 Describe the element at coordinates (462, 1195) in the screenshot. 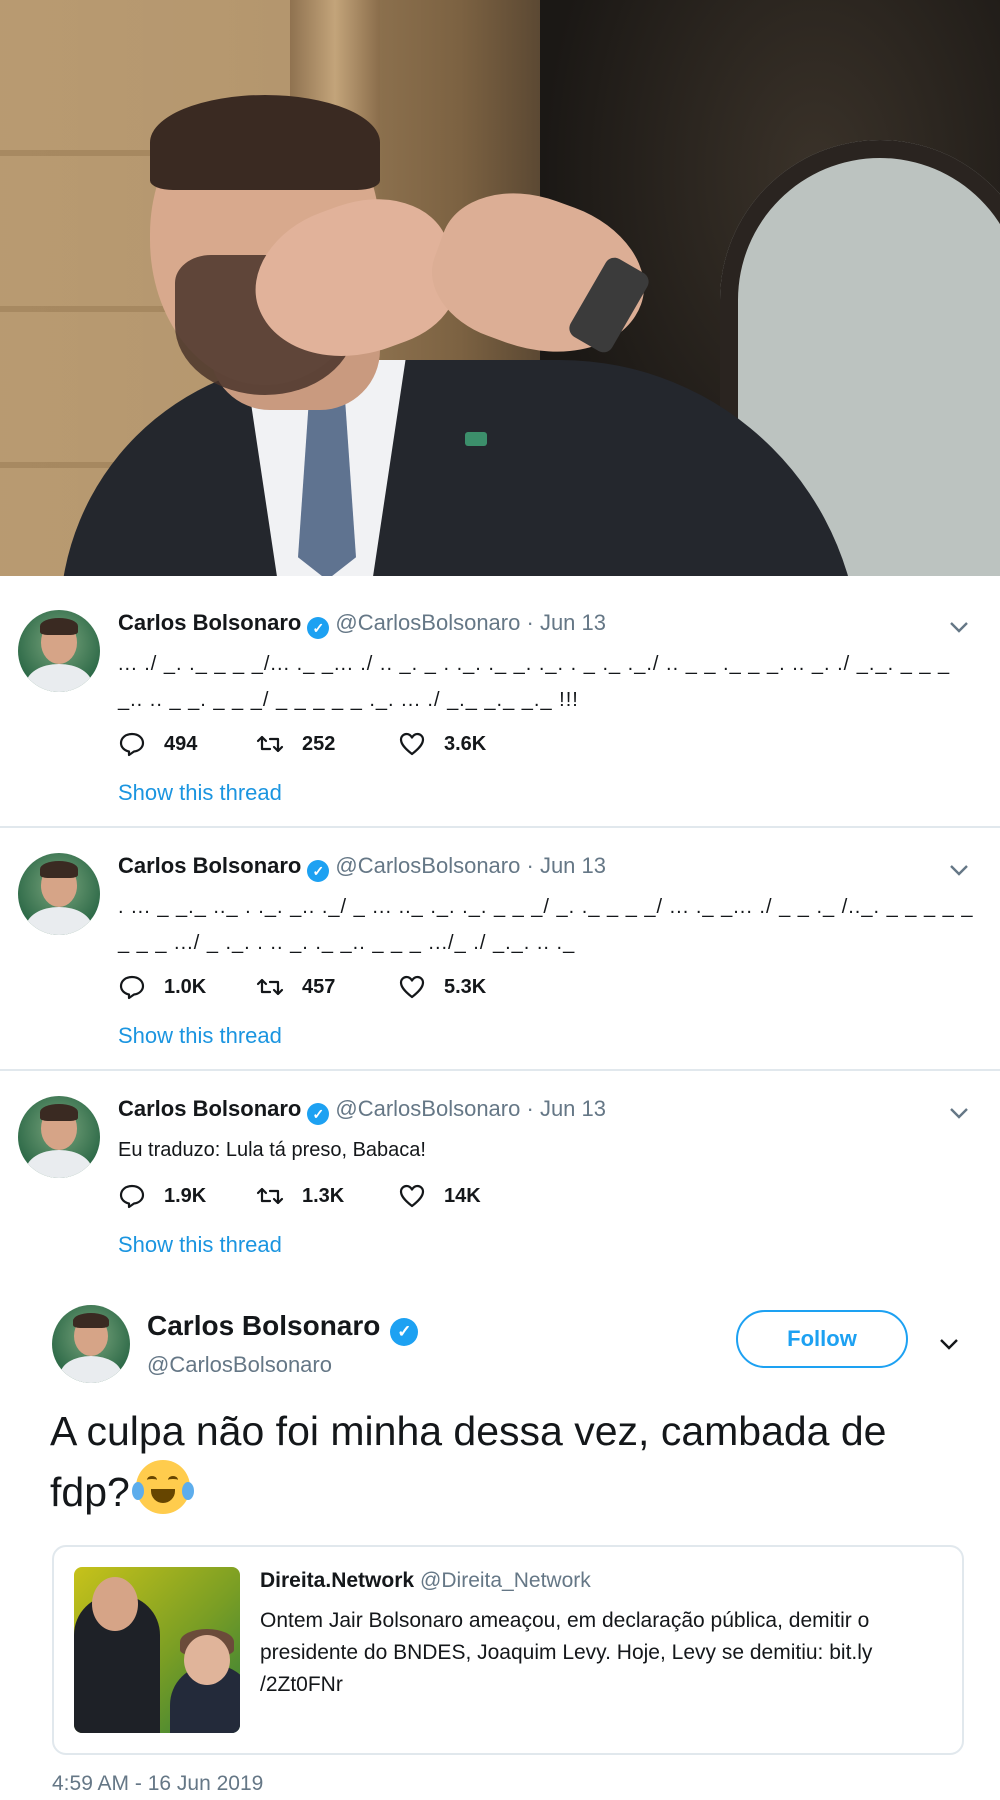

I see `like-count: 14K` at that location.